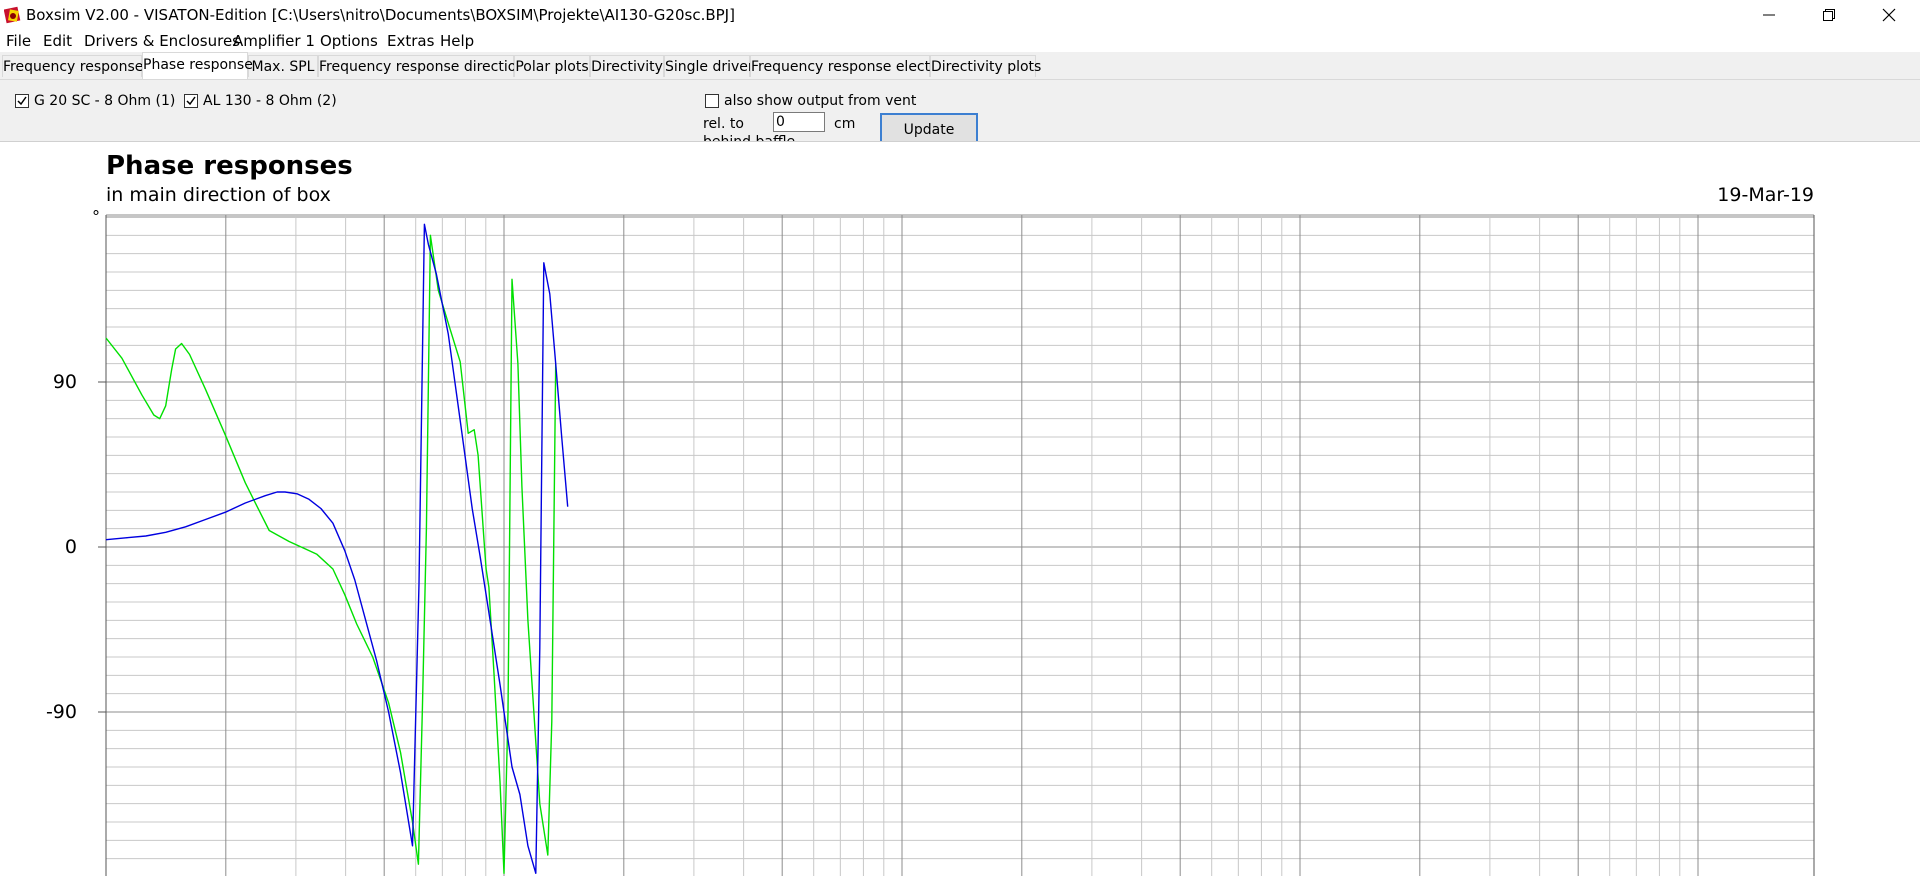  I want to click on boxsim-app-icon, so click(12, 15).